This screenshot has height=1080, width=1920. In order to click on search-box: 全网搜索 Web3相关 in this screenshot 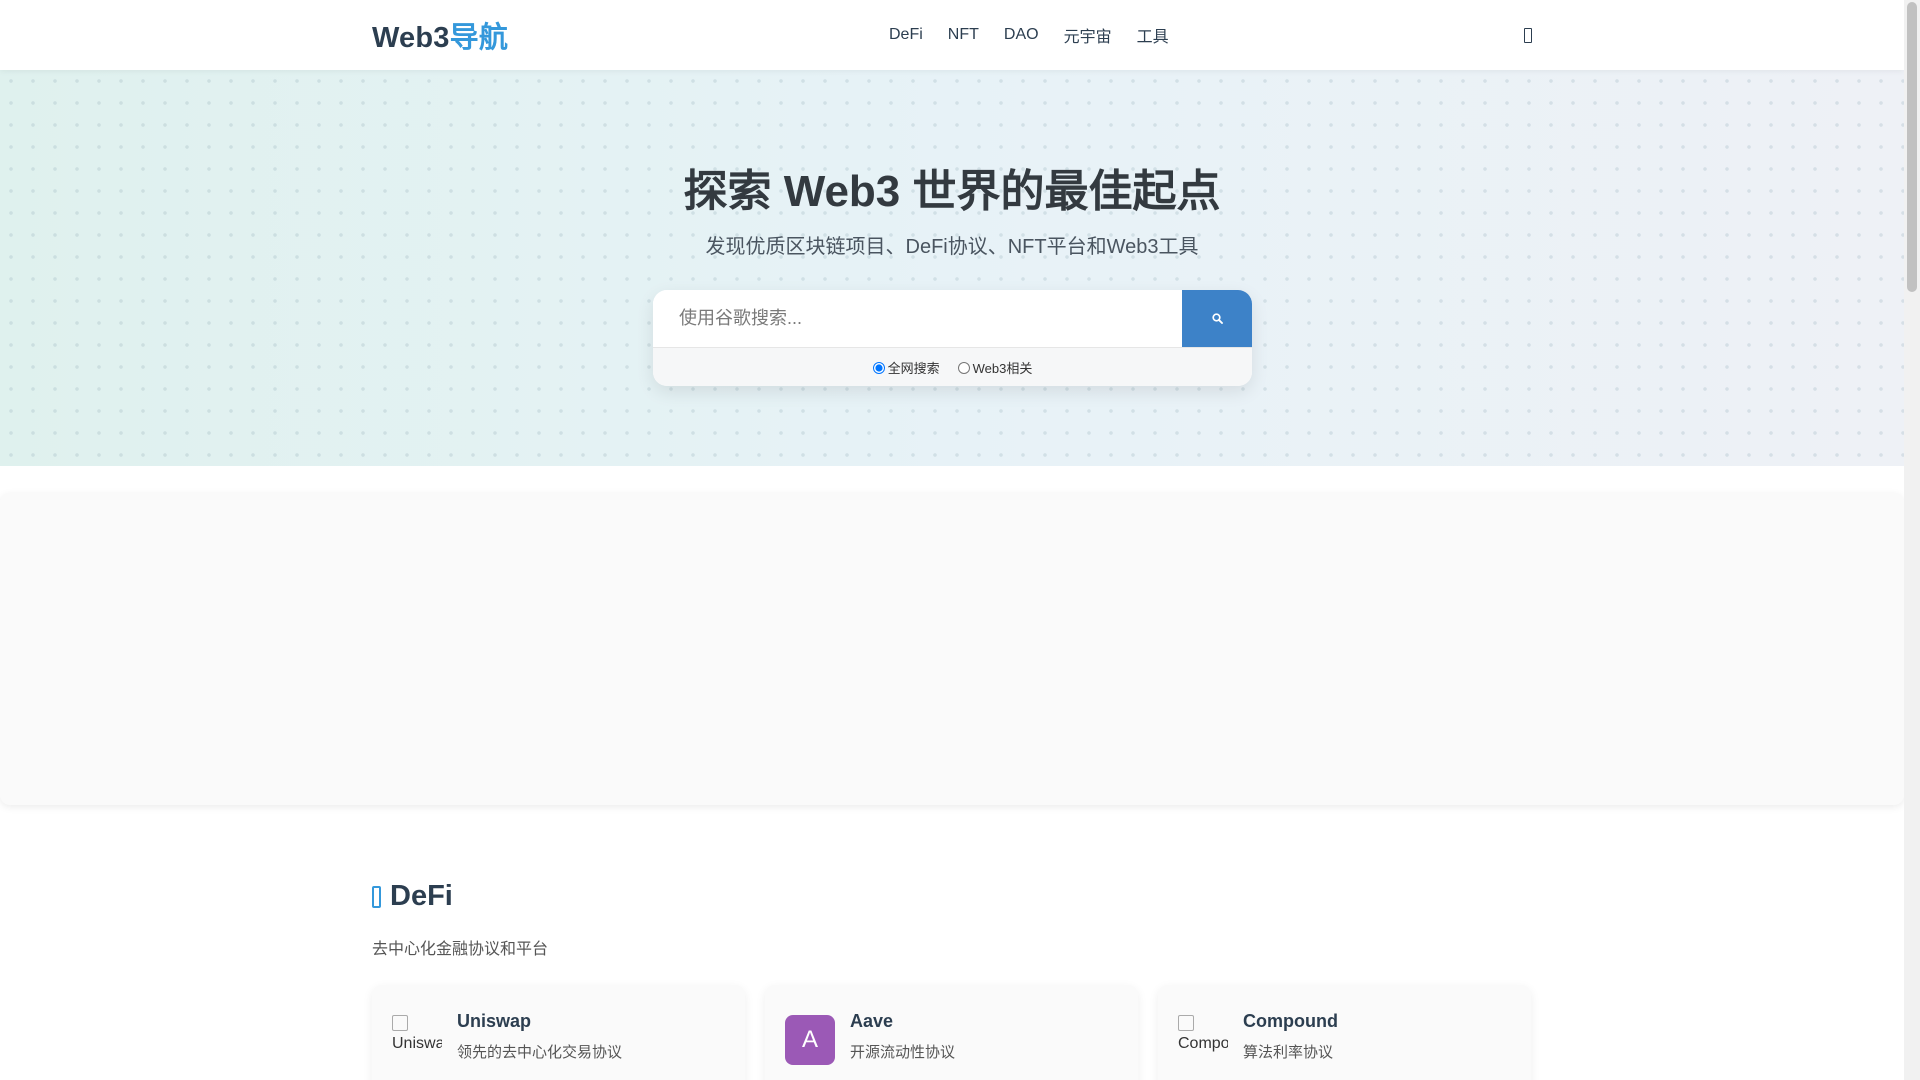, I will do `click(952, 338)`.